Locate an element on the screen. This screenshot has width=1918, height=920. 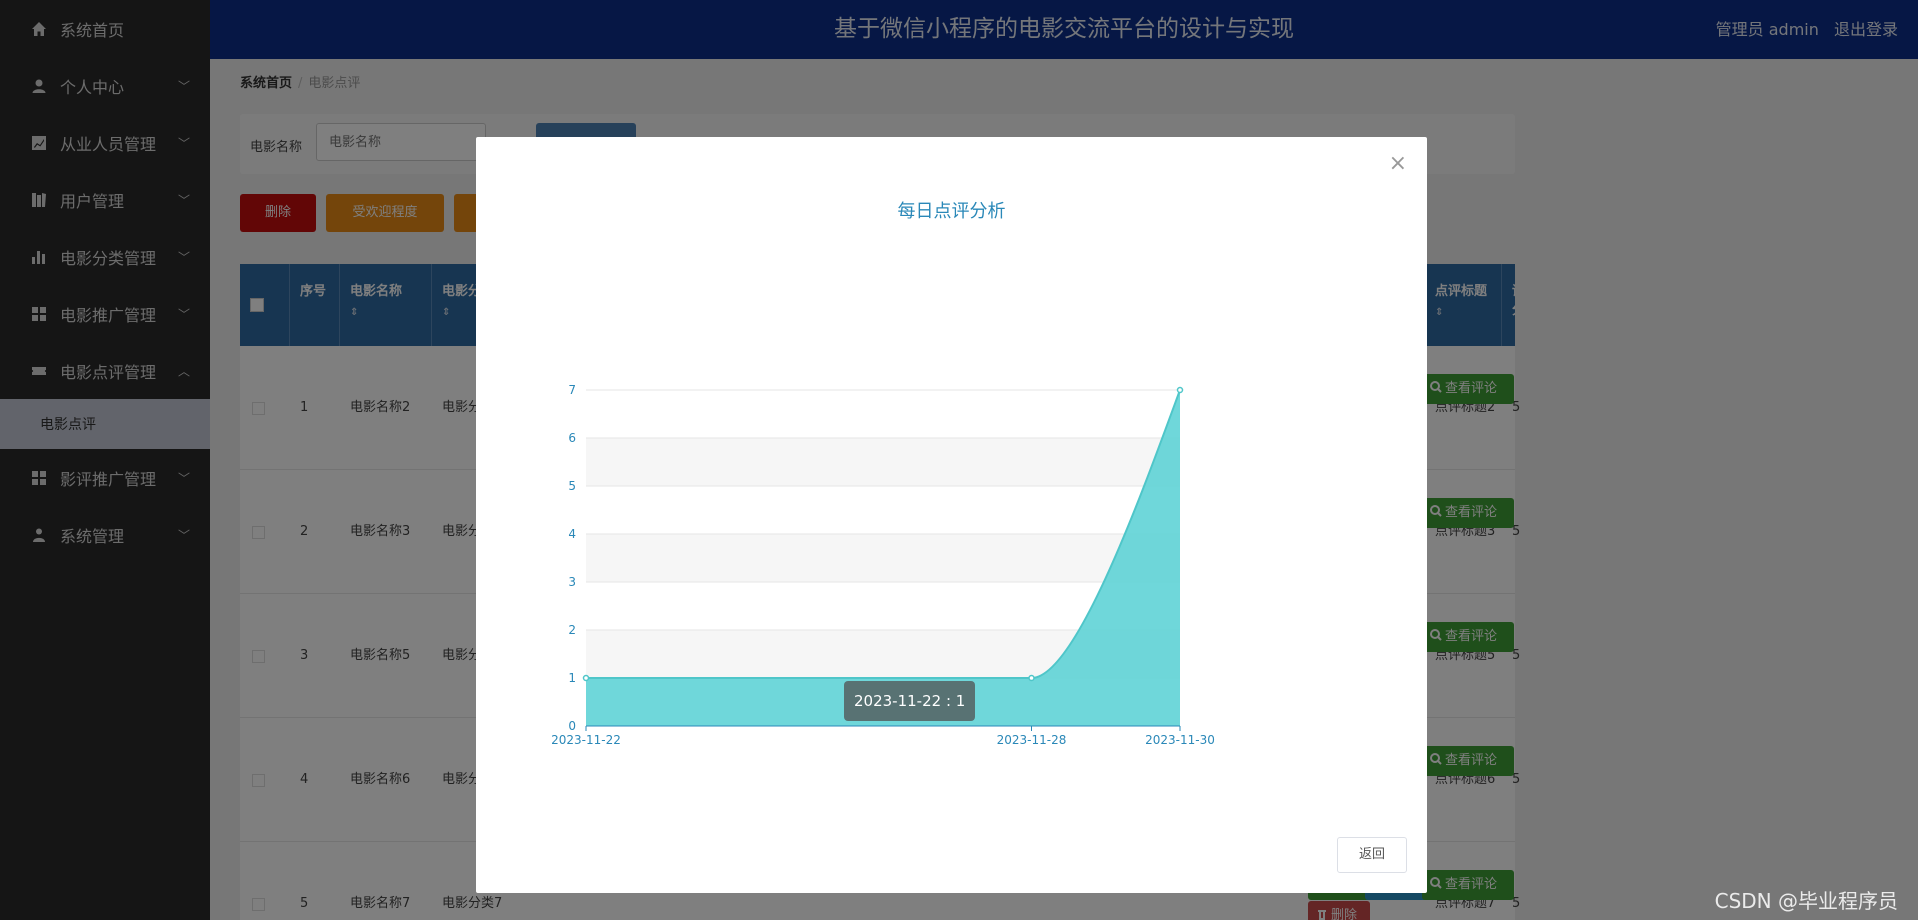
y-tick-label: 0 is located at coordinates (572, 726).